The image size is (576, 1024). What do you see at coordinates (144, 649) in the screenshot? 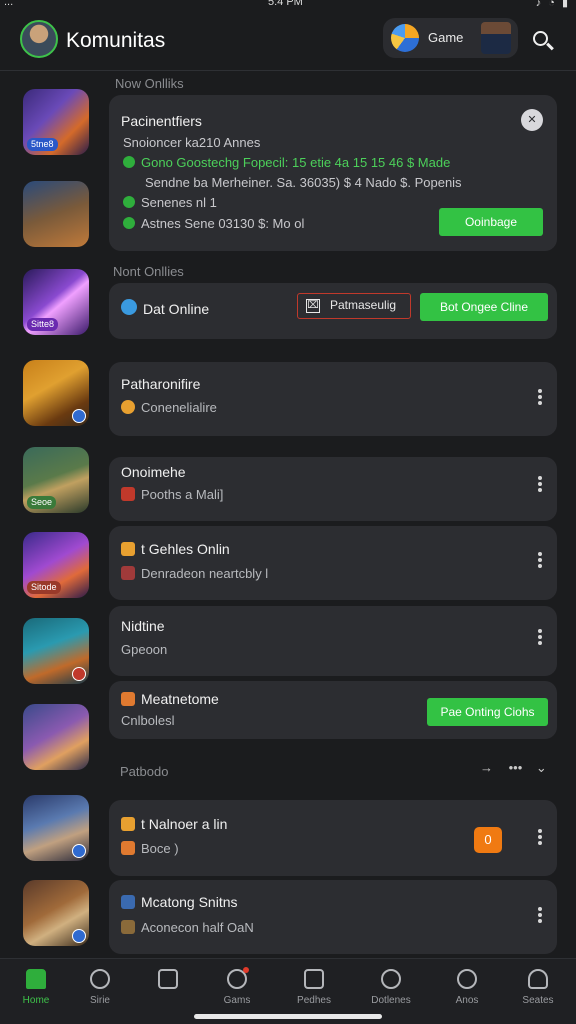
I see `list-item-subtitle: Gpeoon` at bounding box center [144, 649].